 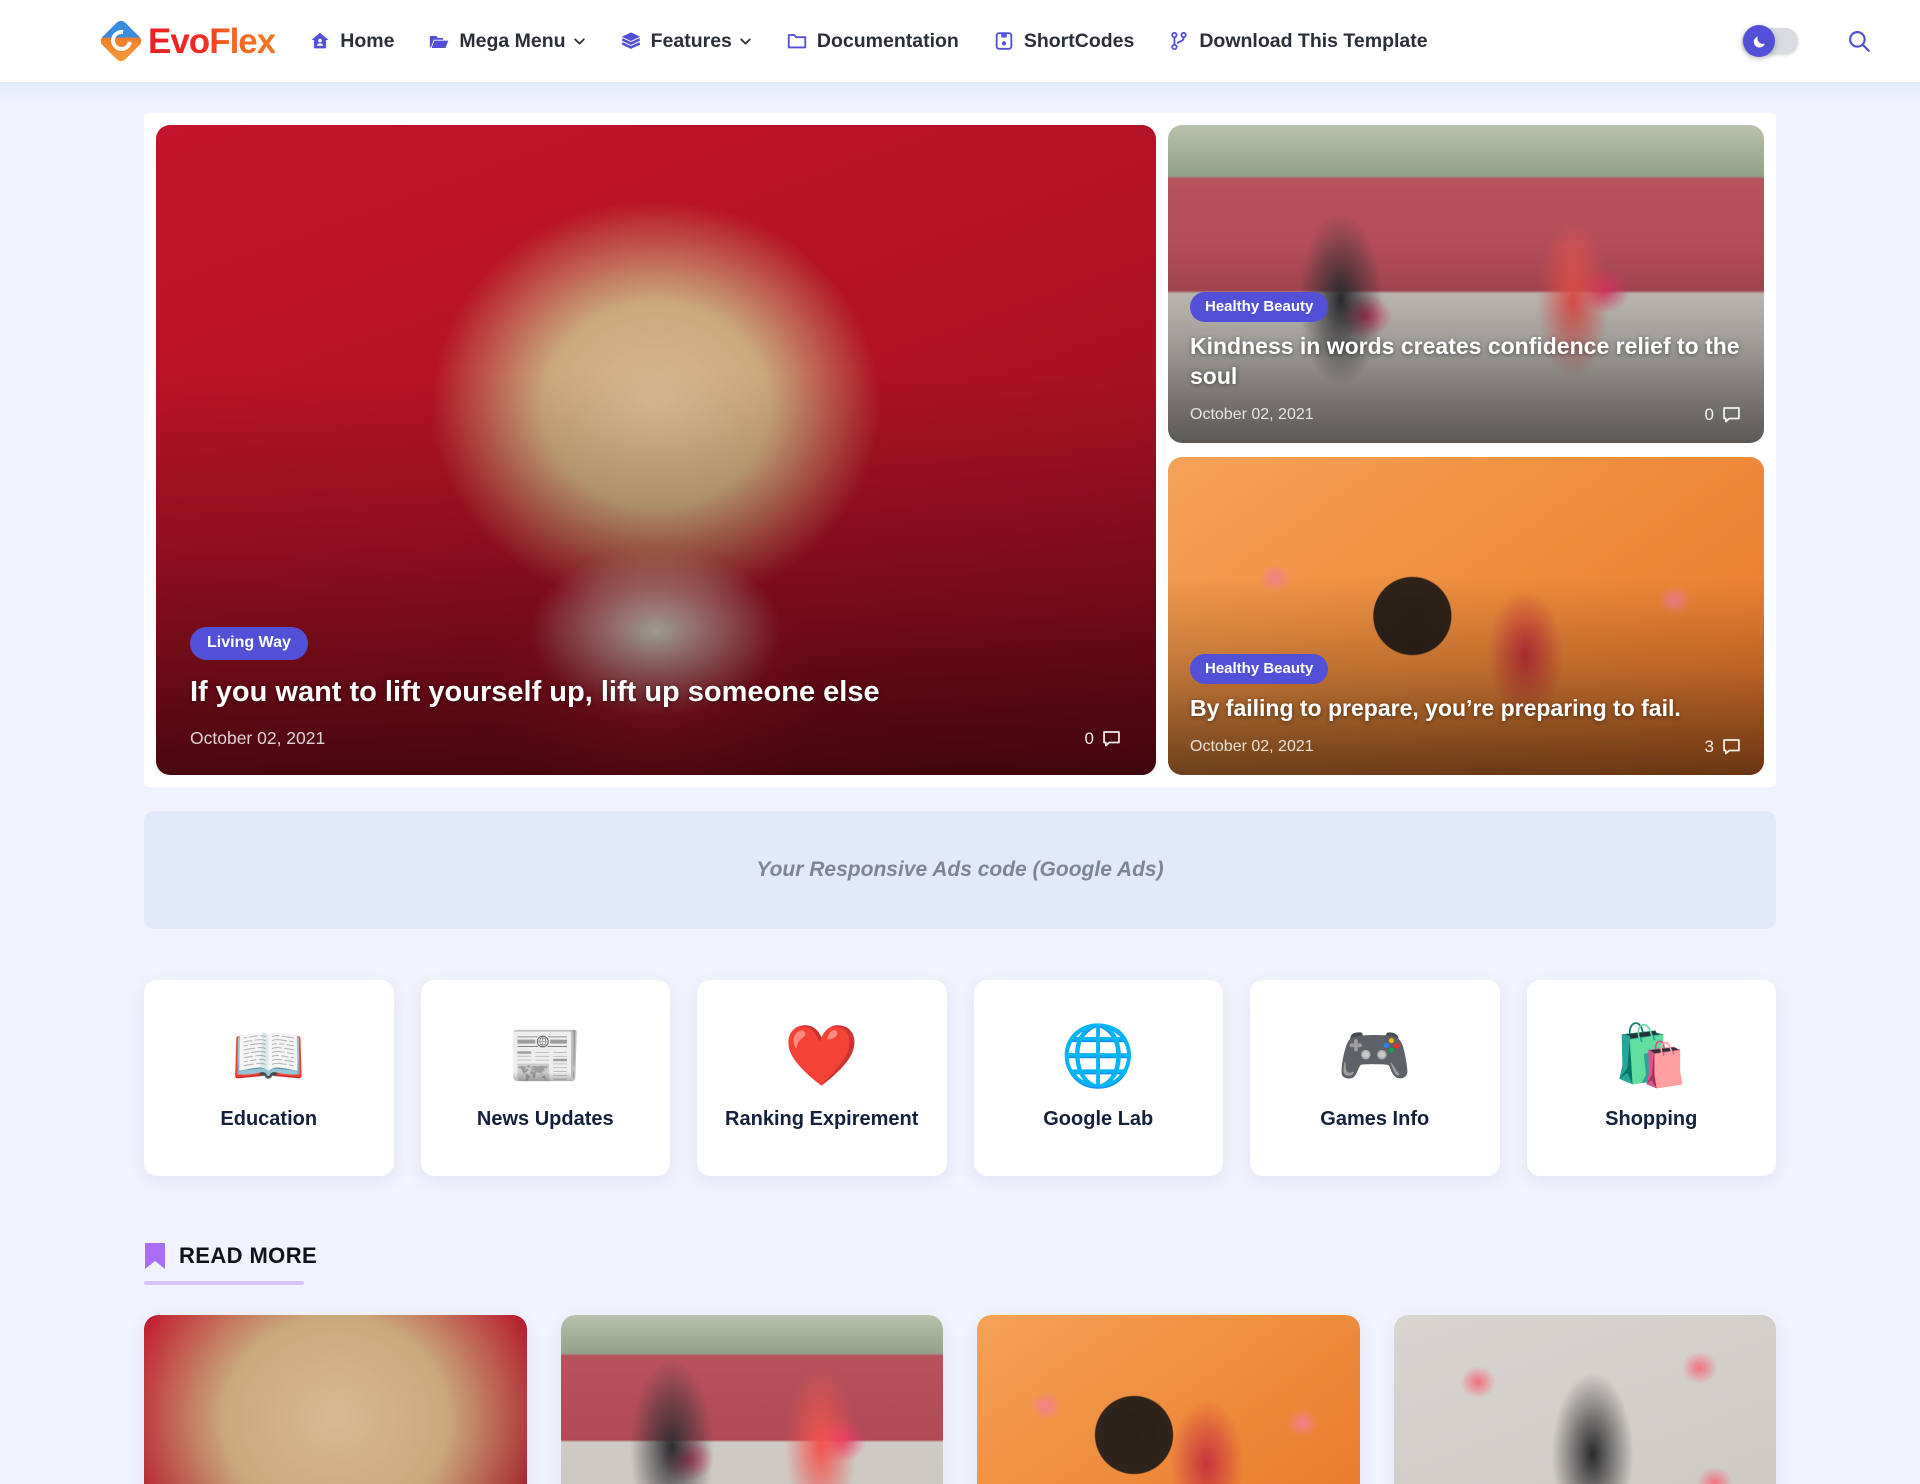 I want to click on nav-item-home: Home, so click(x=351, y=41).